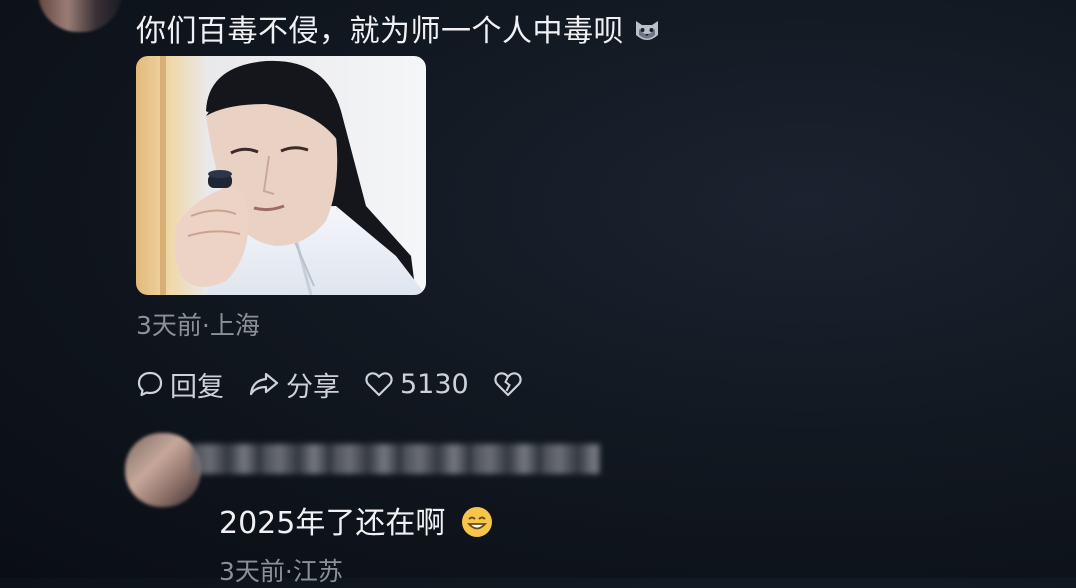  What do you see at coordinates (434, 384) in the screenshot?
I see `like-count: 5130` at bounding box center [434, 384].